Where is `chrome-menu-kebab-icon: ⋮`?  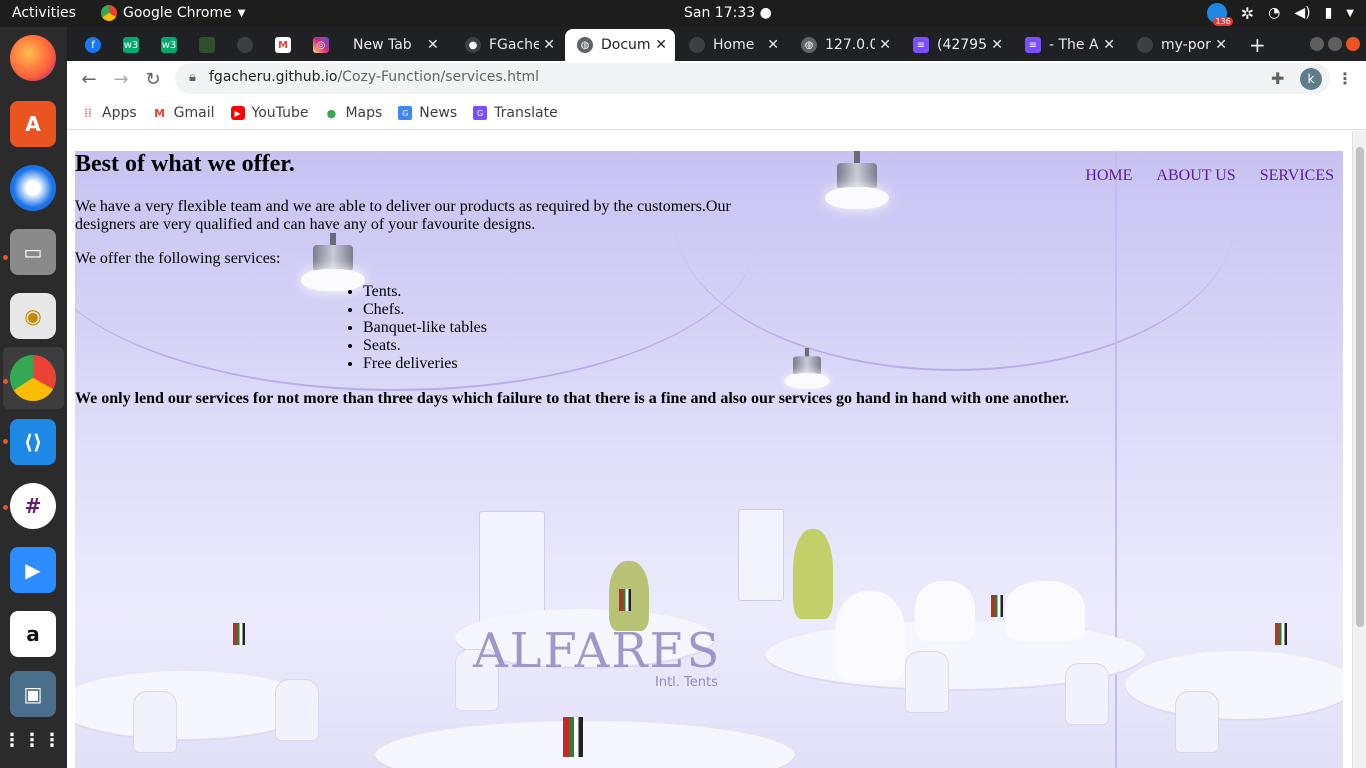
chrome-menu-kebab-icon: ⋮ is located at coordinates (1345, 78).